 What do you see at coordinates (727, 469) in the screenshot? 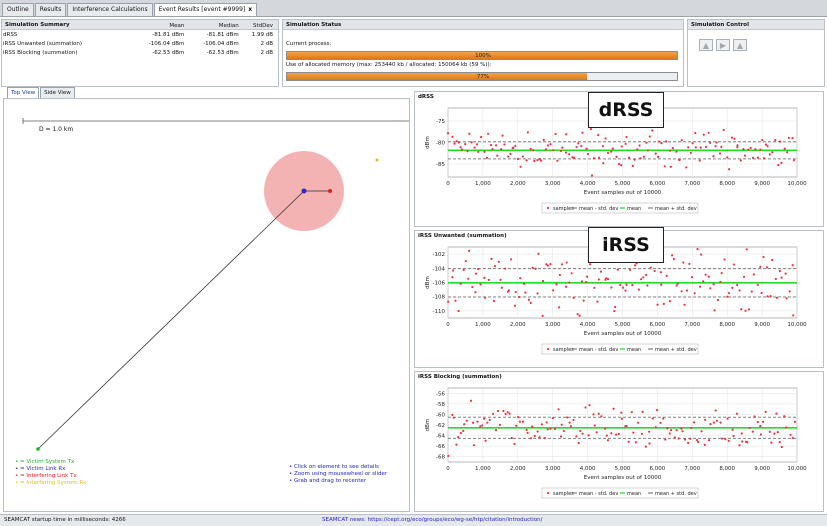
I see `x-tick-label: 8,000` at bounding box center [727, 469].